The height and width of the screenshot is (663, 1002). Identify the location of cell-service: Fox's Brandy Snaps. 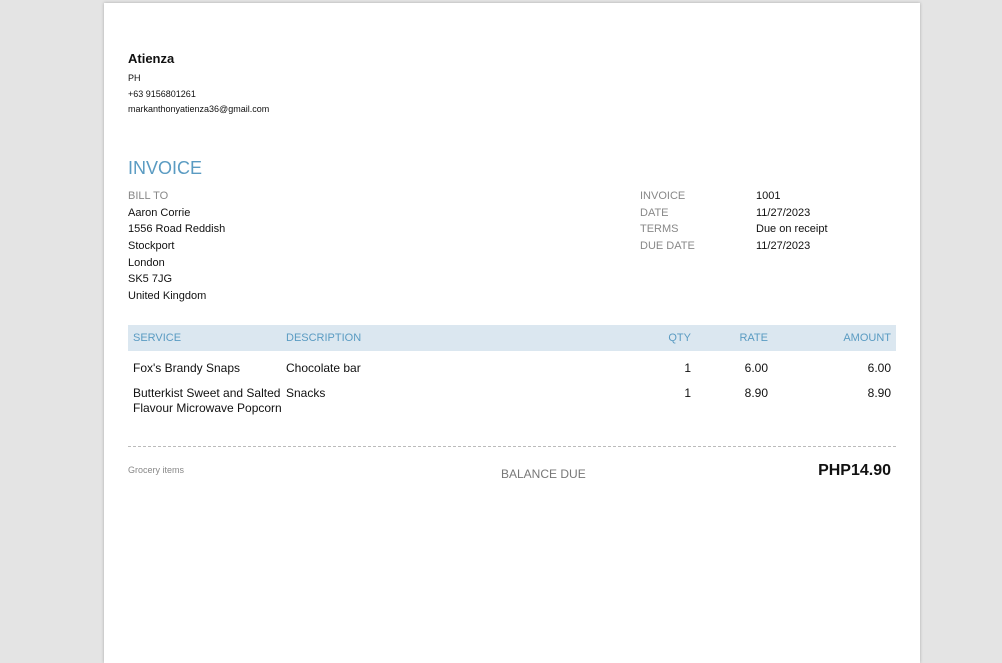
(187, 368).